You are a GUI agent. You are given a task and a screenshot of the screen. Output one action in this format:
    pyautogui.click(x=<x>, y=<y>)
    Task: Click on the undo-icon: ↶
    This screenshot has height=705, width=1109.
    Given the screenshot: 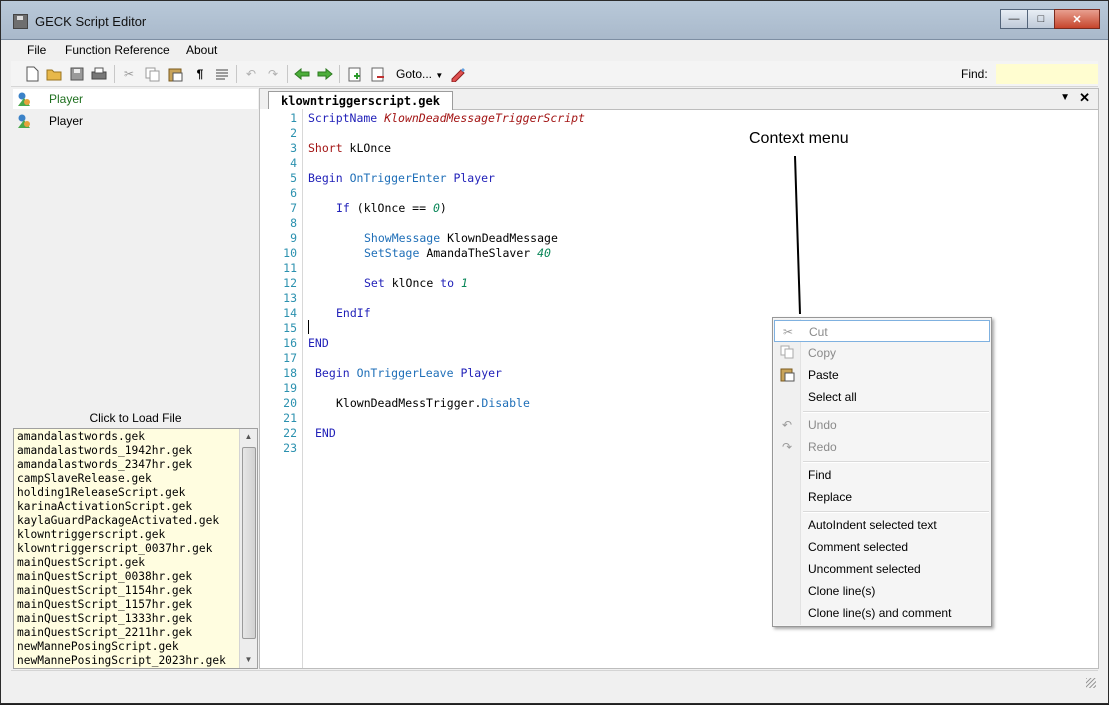 What is the action you would take?
    pyautogui.click(x=251, y=74)
    